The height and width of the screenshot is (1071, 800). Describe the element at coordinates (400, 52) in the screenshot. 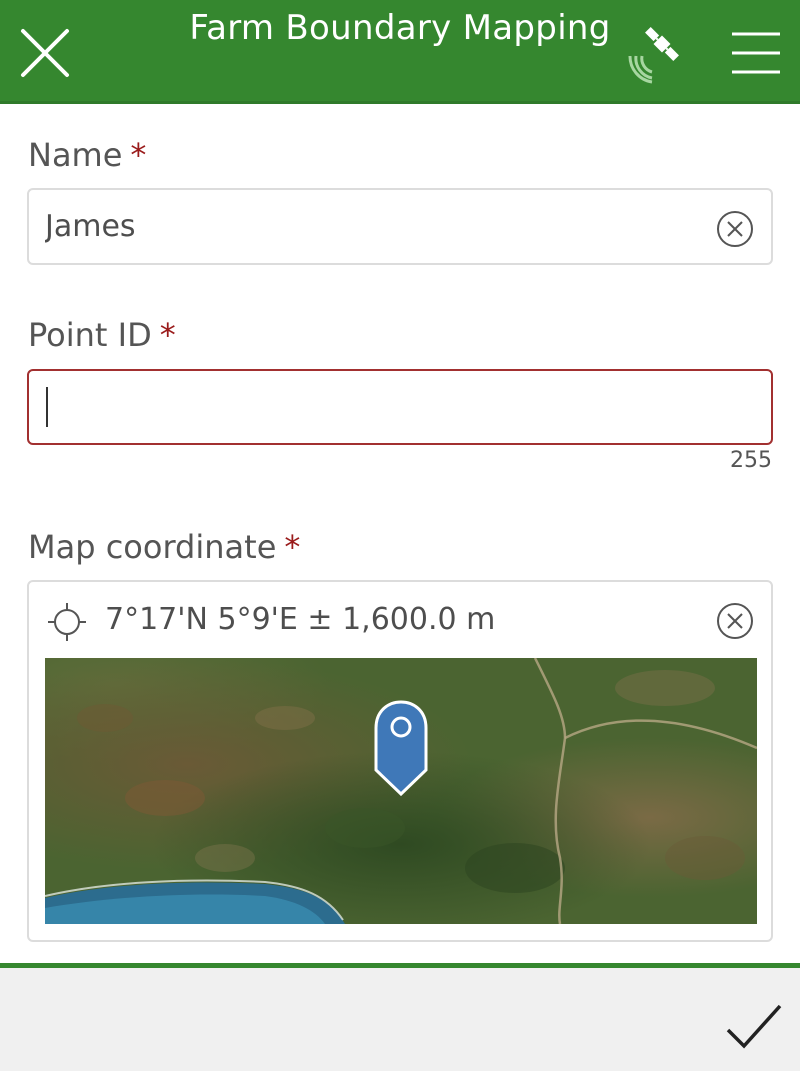

I see `app-header: Farm Boundary Mapping` at that location.